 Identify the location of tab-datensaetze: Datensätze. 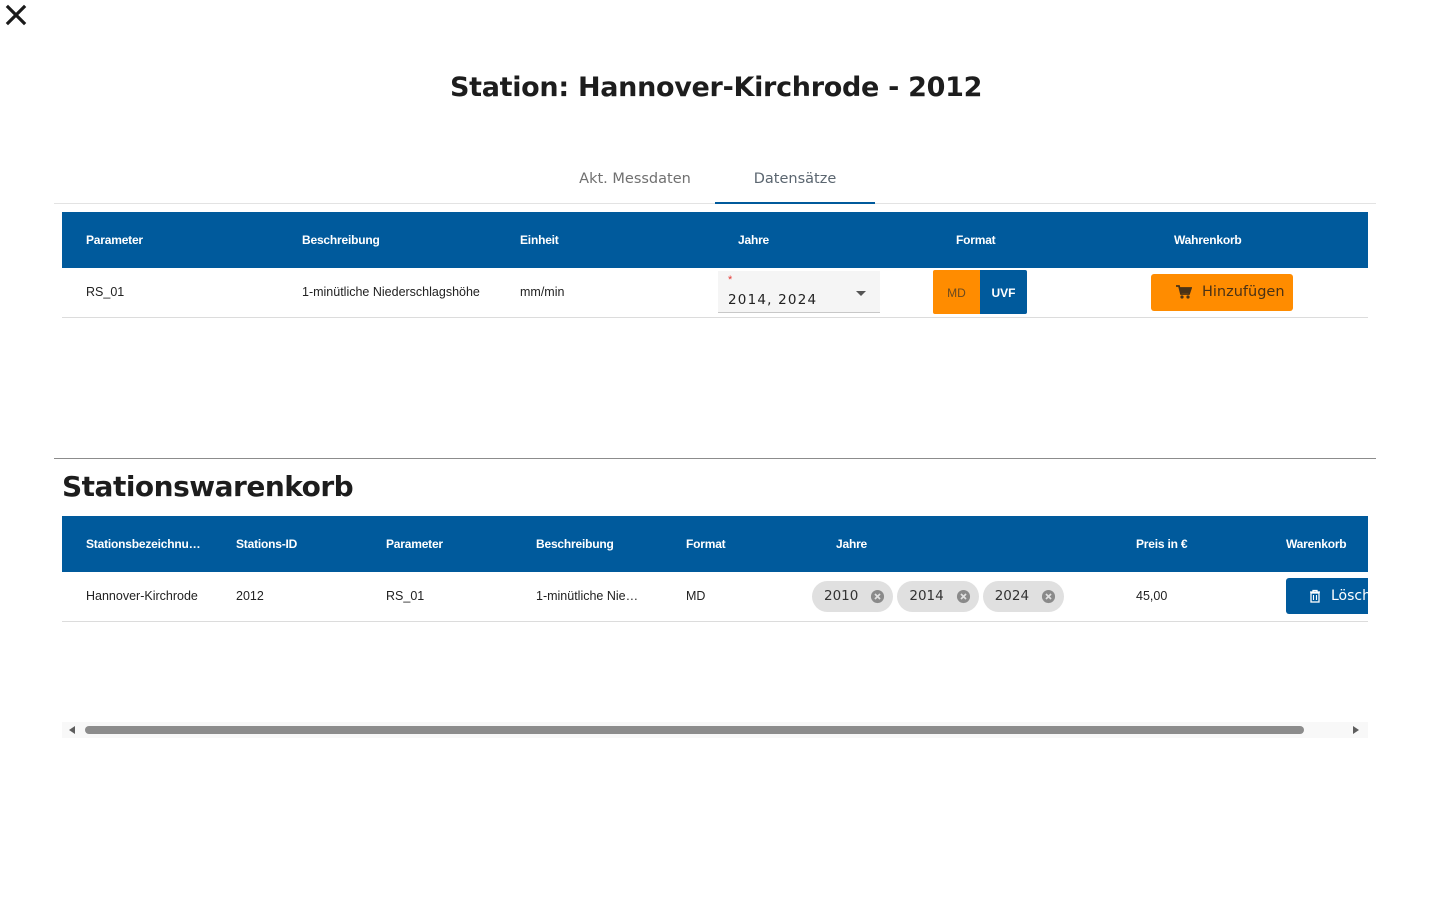
(795, 181).